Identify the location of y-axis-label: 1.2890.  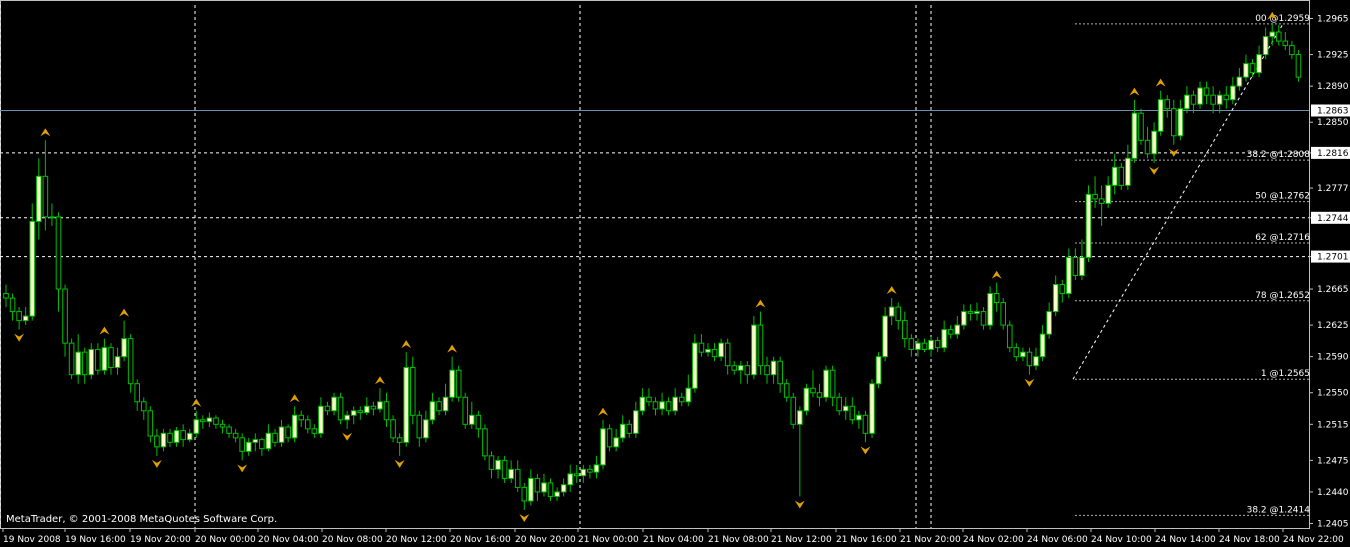
(1333, 87).